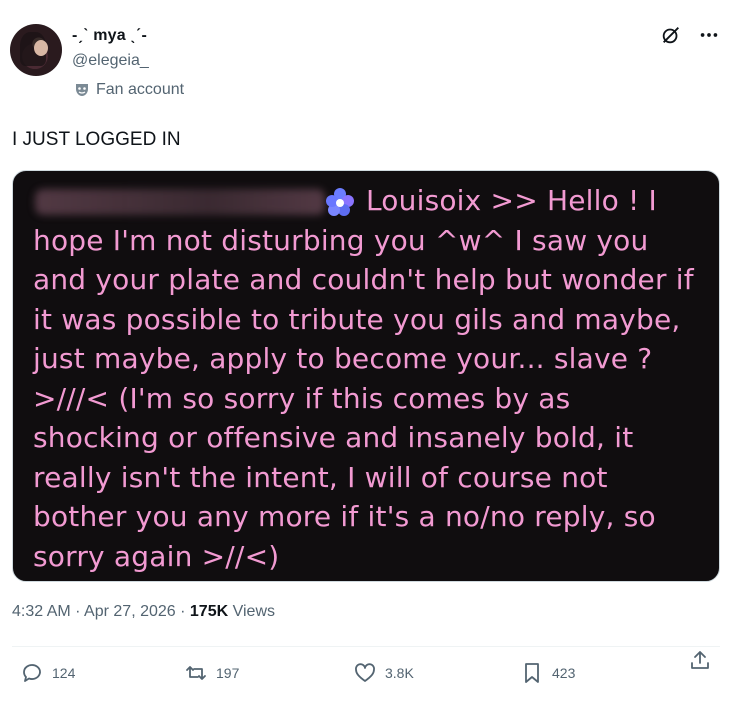 The image size is (736, 701). I want to click on tweet-date: Apr 27, 2026, so click(130, 611).